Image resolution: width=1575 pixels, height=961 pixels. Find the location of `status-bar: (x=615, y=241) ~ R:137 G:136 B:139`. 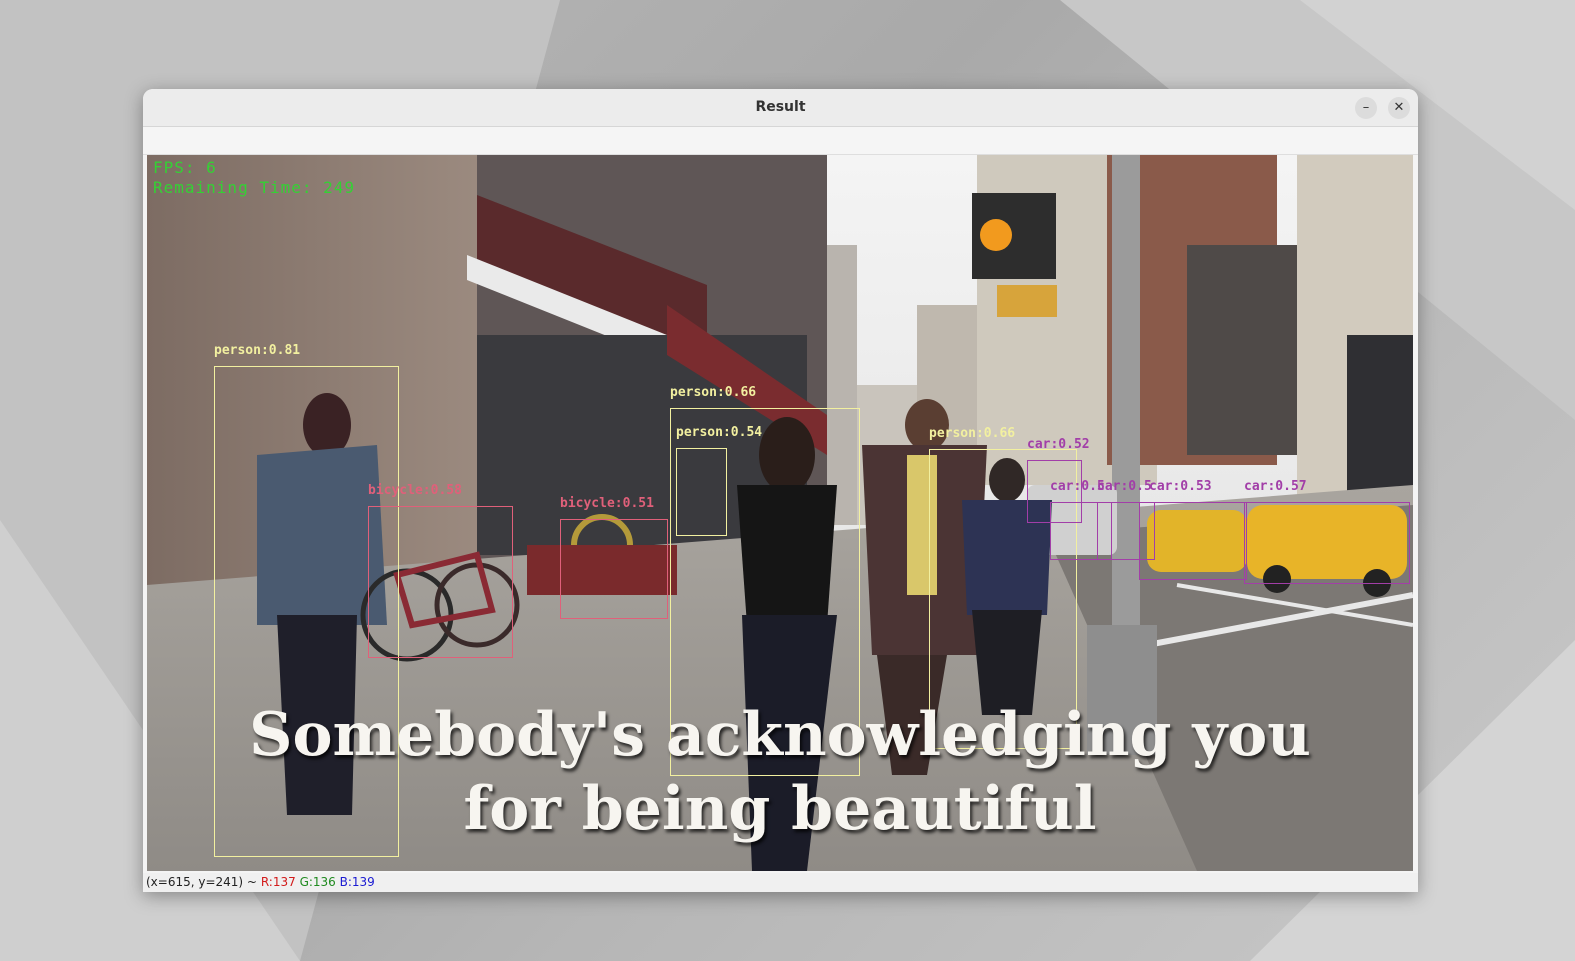

status-bar: (x=615, y=241) ~ R:137 G:136 B:139 is located at coordinates (780, 882).